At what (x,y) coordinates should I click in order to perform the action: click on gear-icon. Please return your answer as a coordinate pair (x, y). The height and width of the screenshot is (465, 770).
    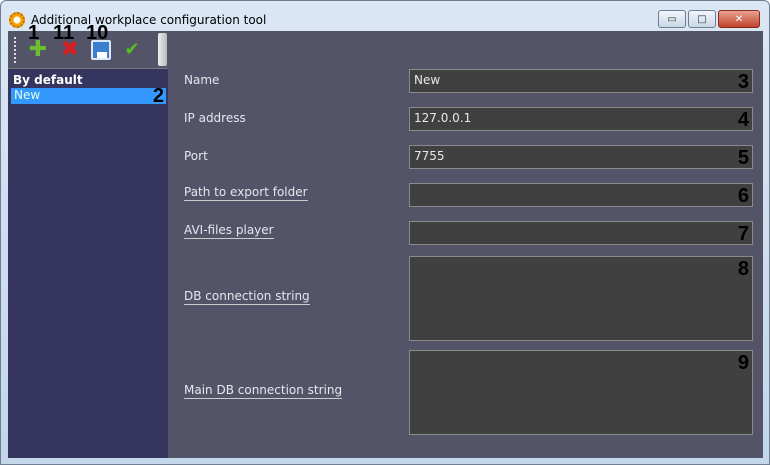
    Looking at the image, I should click on (17, 20).